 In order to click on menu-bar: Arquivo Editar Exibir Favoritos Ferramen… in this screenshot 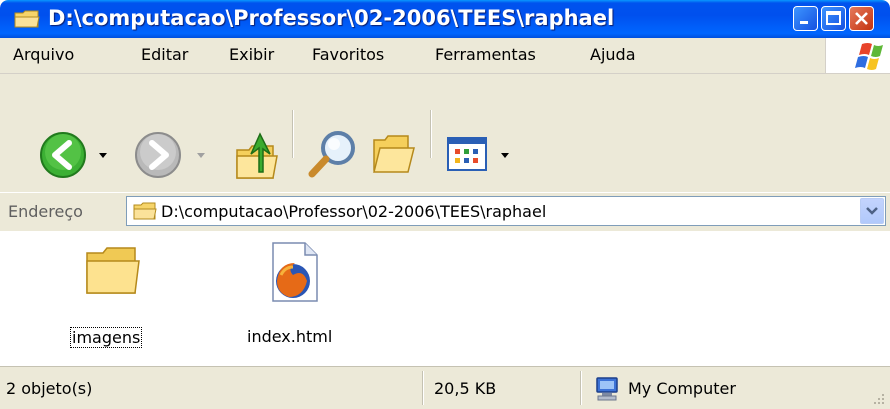, I will do `click(445, 56)`.